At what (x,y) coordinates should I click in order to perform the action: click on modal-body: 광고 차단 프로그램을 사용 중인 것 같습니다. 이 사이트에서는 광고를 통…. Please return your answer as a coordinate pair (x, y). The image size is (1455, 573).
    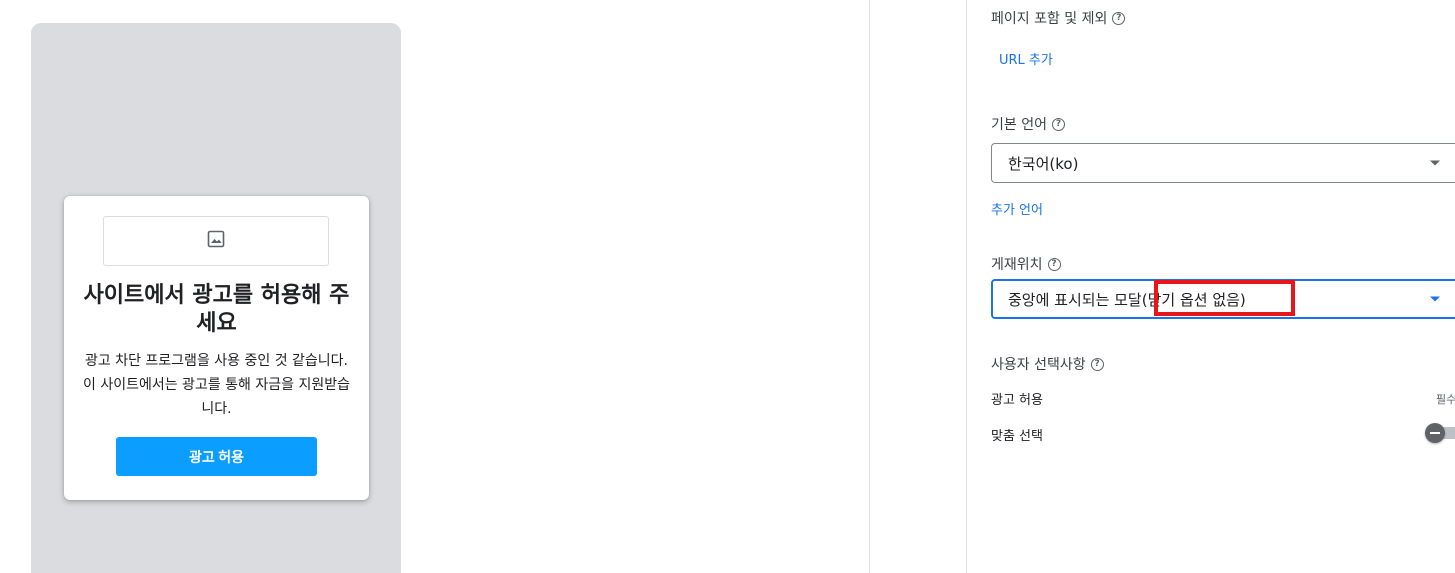
    Looking at the image, I should click on (216, 385).